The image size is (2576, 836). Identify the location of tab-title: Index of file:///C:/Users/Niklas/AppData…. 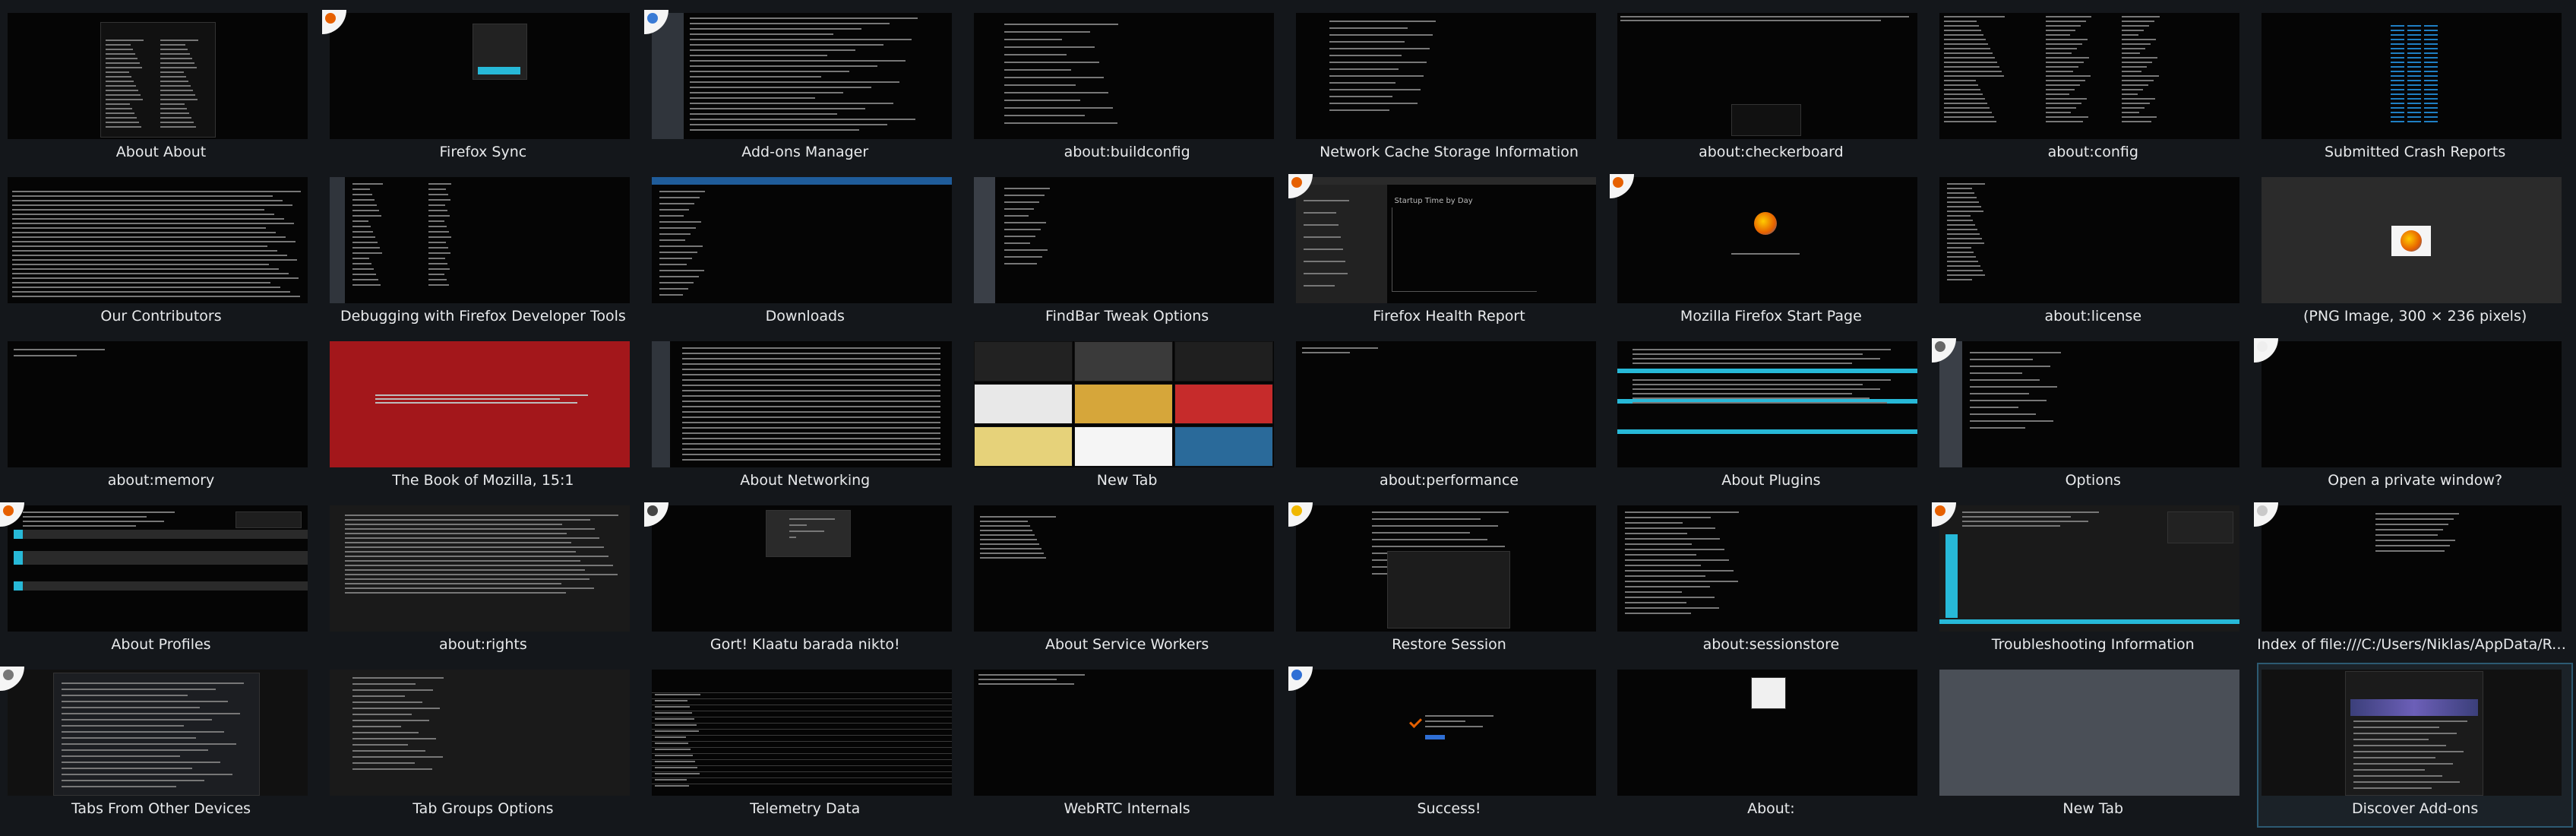
(2415, 645).